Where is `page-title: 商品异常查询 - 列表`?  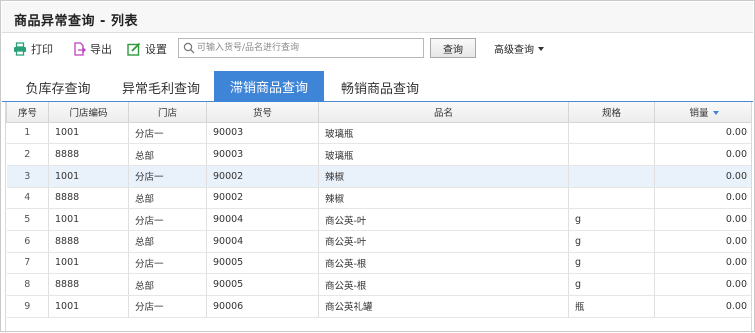 page-title: 商品异常查询 - 列表 is located at coordinates (76, 21).